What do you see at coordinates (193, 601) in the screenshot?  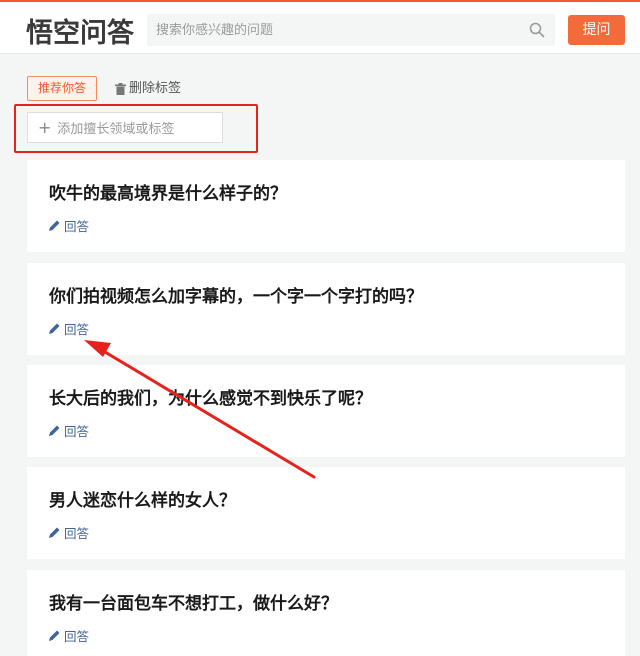 I see `question-title: 我有一台面包车不想打工，做什么好？` at bounding box center [193, 601].